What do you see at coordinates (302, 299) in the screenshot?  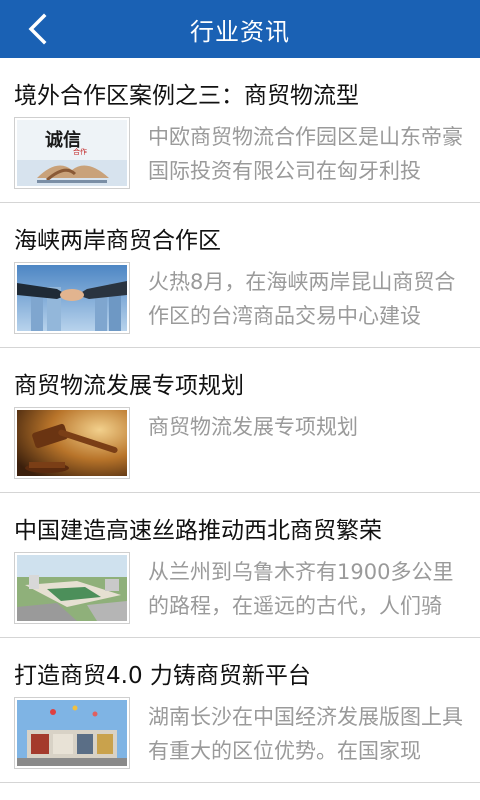 I see `news-summary: 火热8月，在海峡两岸昆山商贸合作区的台湾商品交易中心建设` at bounding box center [302, 299].